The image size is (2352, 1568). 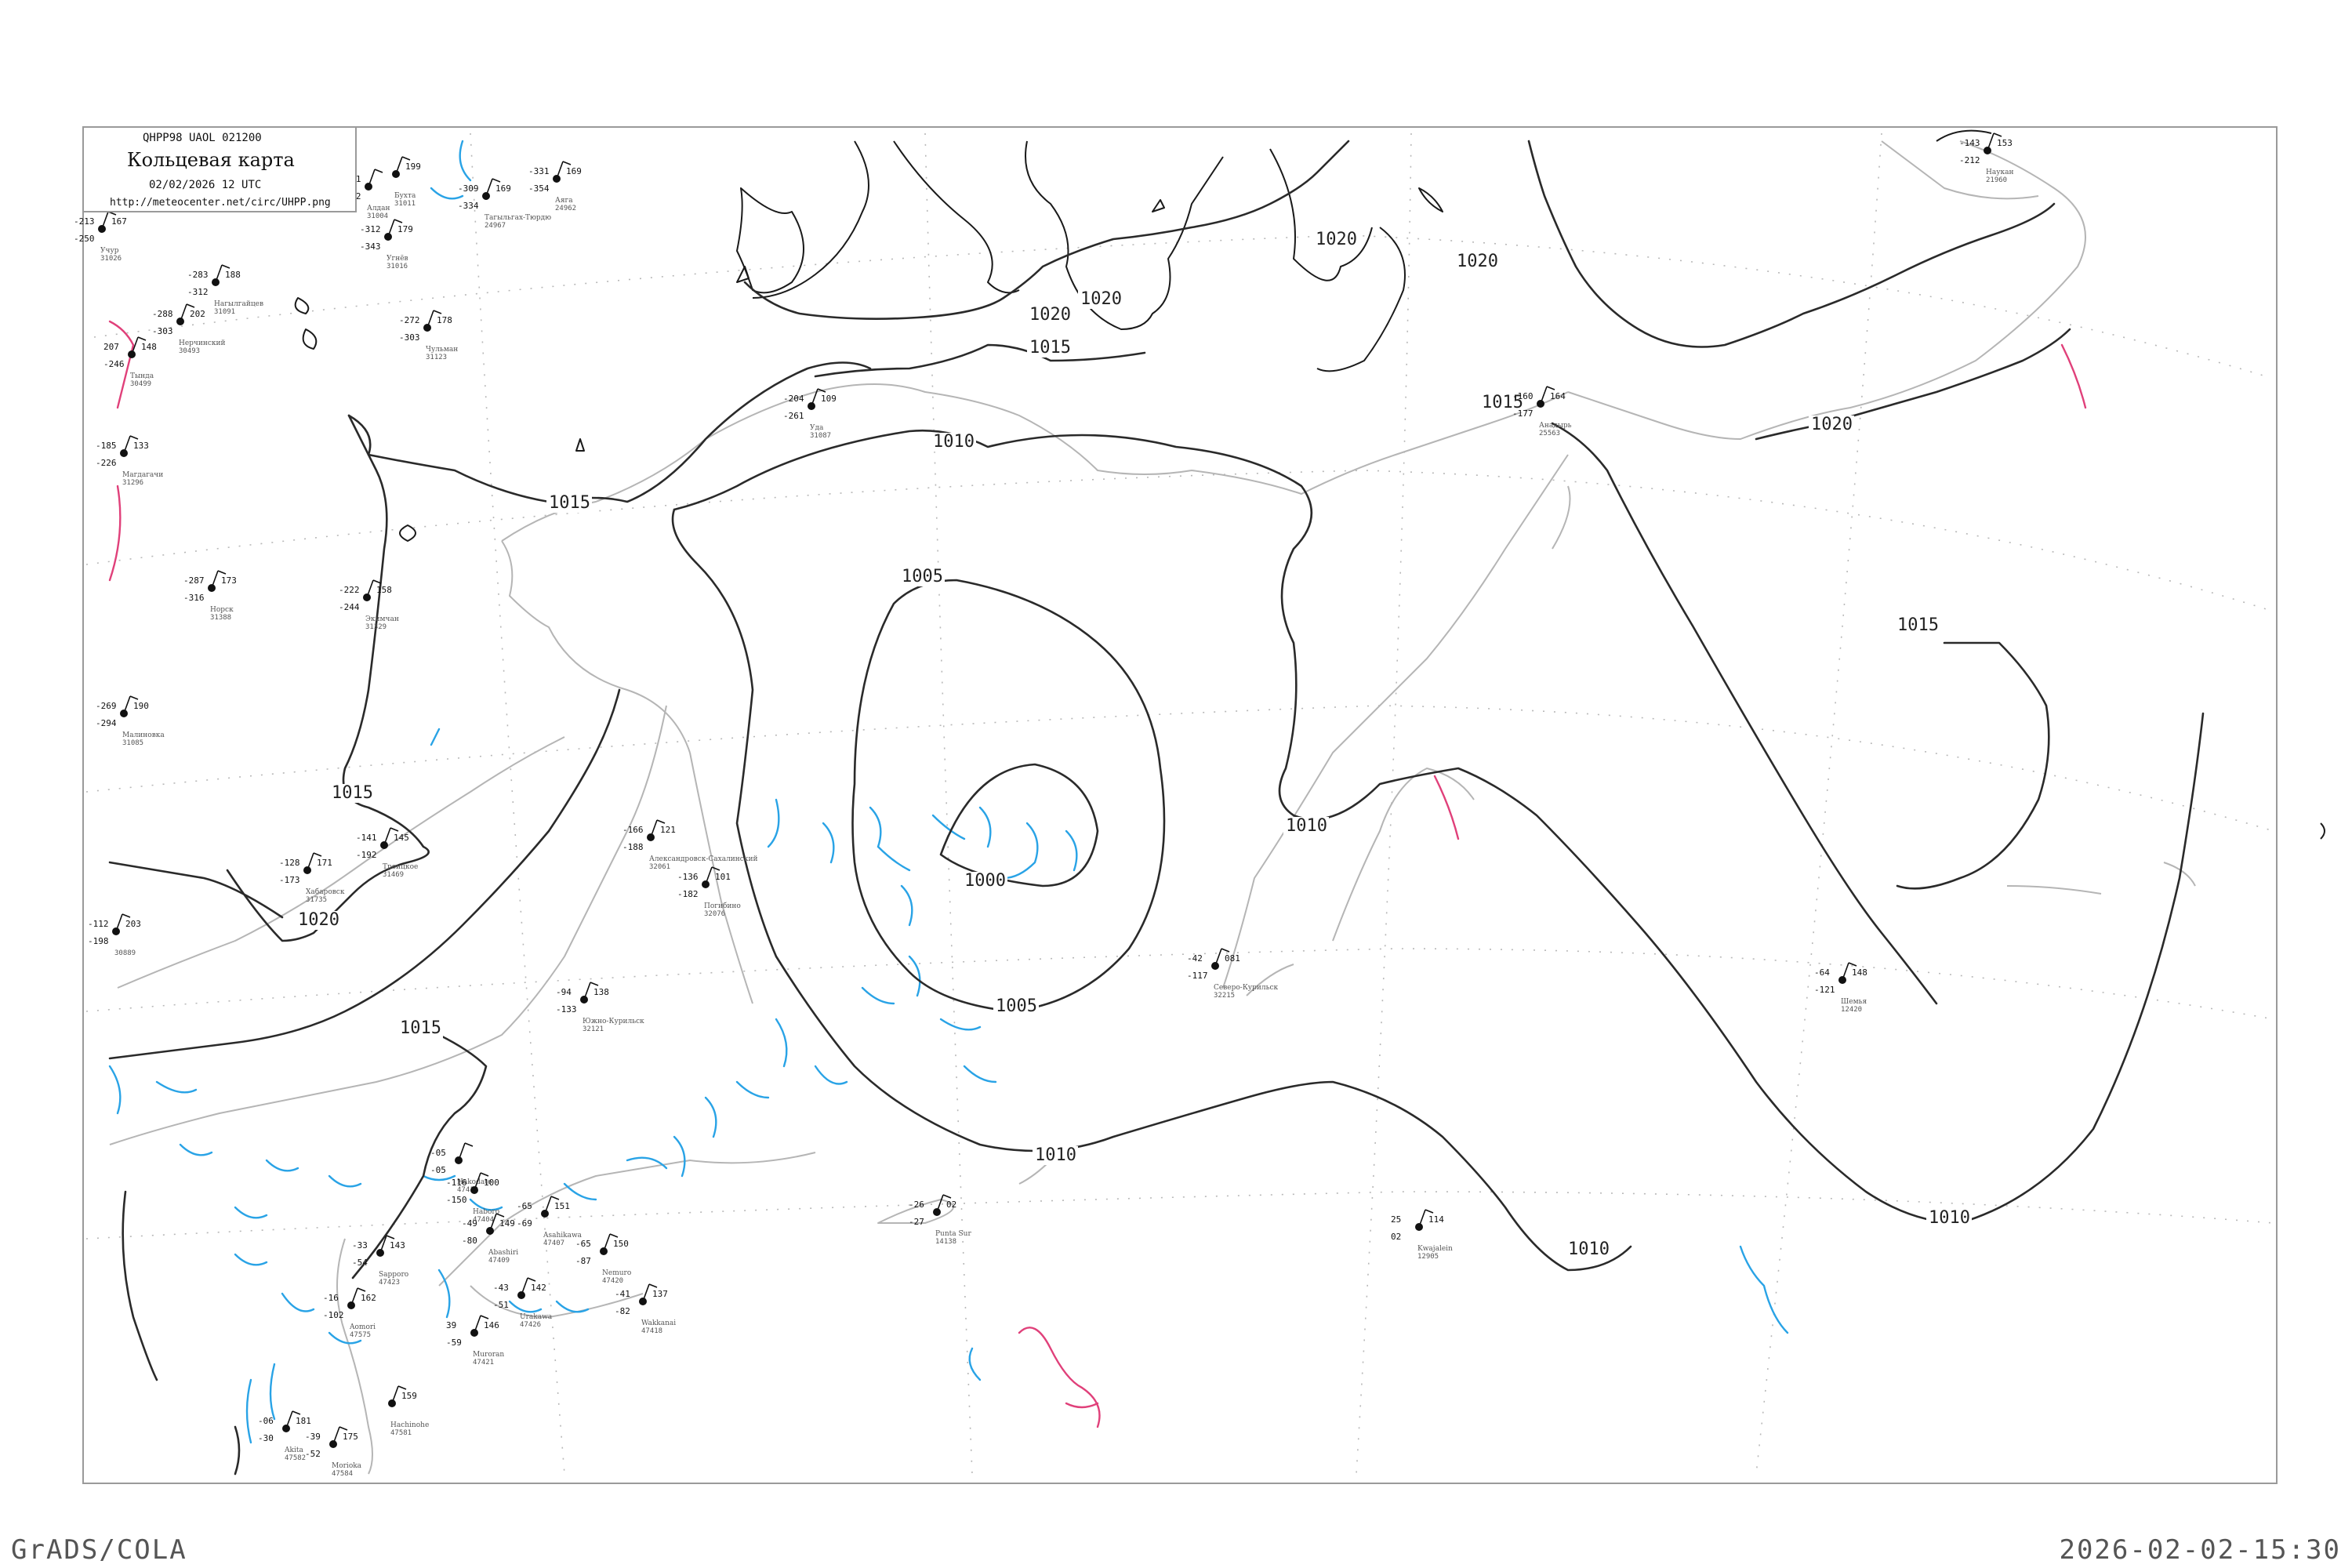 I want to click on station-id: 31026, so click(x=111, y=259).